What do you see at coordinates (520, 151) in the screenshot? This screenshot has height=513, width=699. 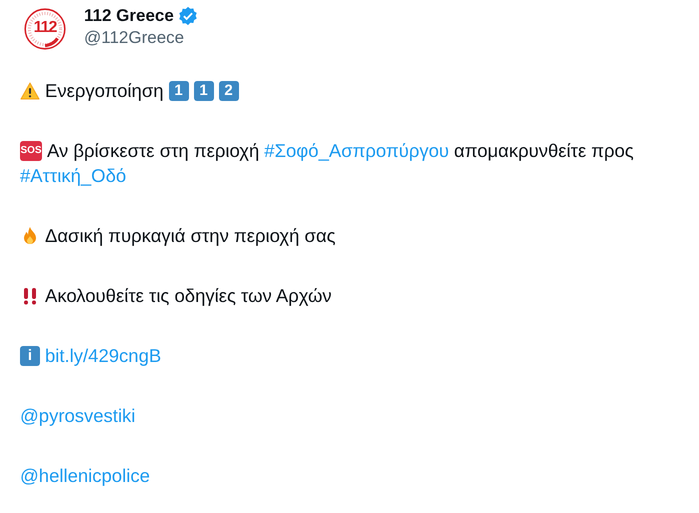 I see `tweet-text: απομακρυνθείτε` at bounding box center [520, 151].